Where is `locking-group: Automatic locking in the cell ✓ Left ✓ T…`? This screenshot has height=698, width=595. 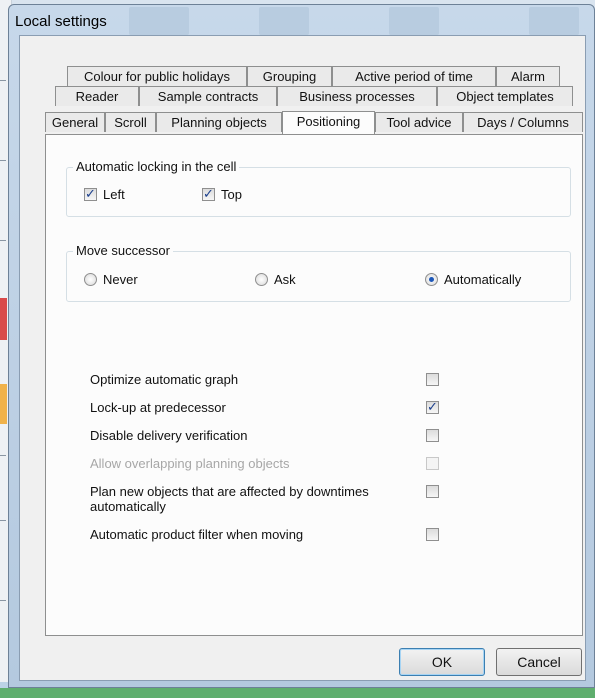 locking-group: Automatic locking in the cell ✓ Left ✓ T… is located at coordinates (318, 188).